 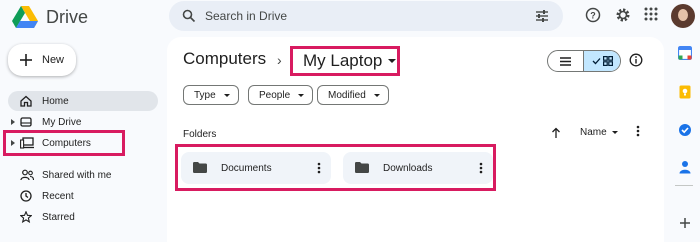 I want to click on get-add-ons-button, so click(x=685, y=223).